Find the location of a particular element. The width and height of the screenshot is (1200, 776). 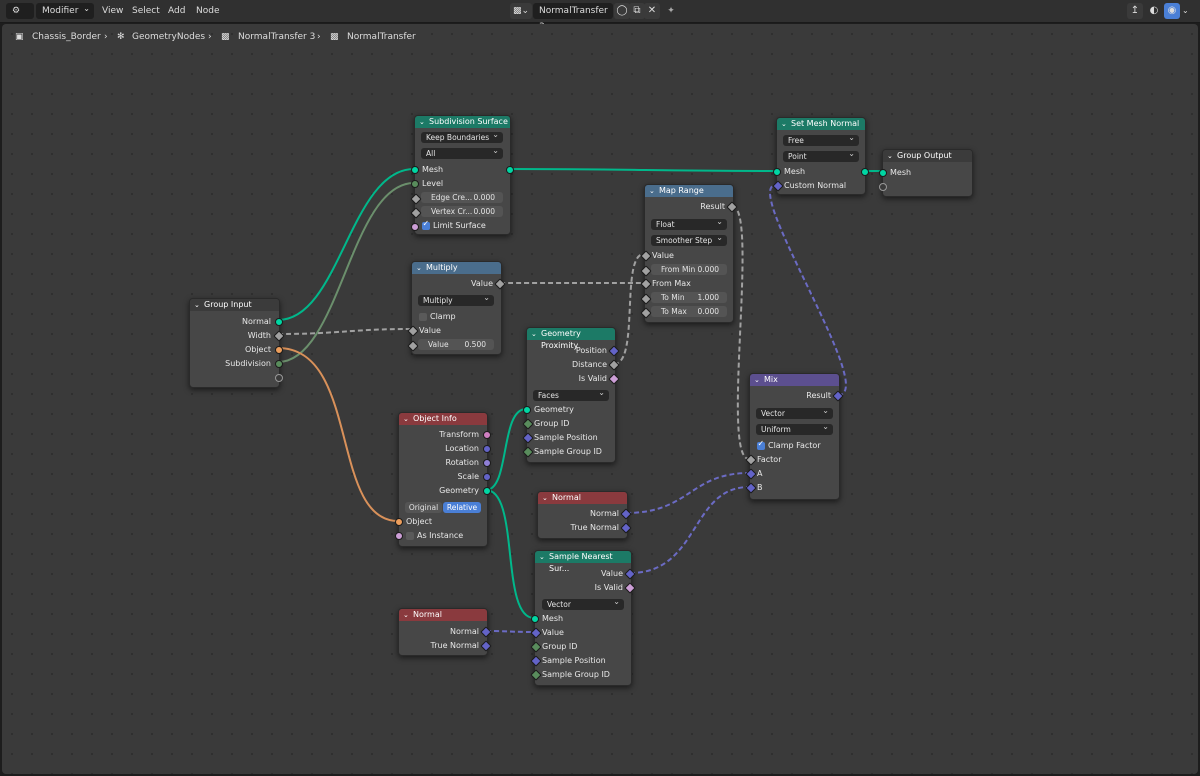

domain-dropdown: Point is located at coordinates (821, 155).